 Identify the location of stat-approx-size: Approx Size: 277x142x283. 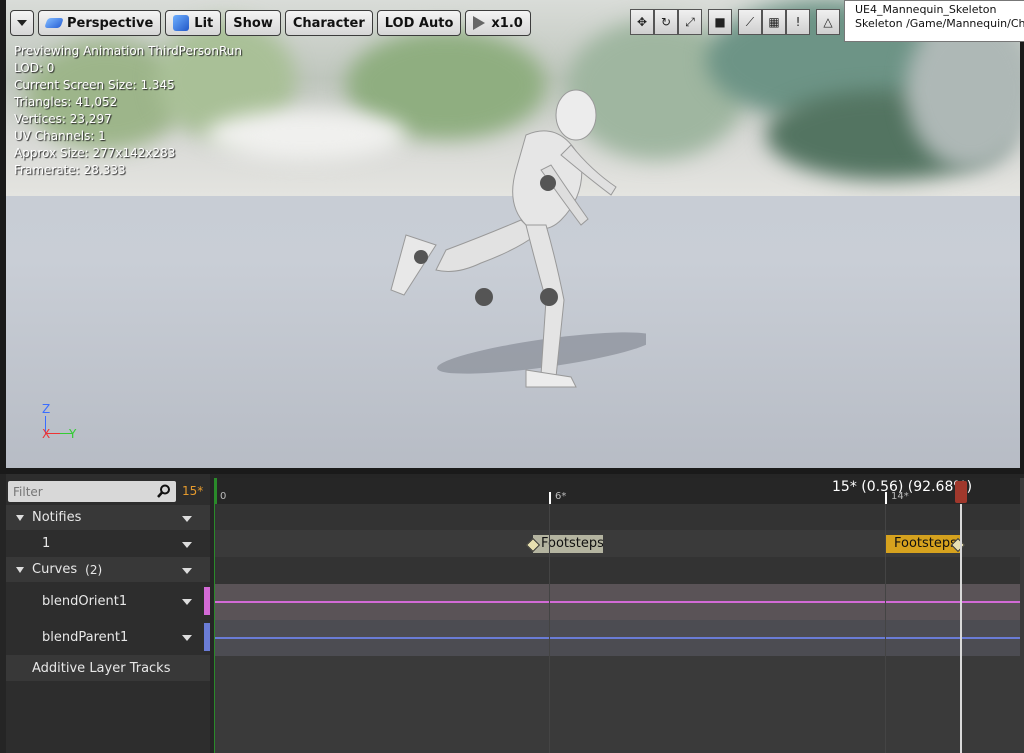
(95, 153).